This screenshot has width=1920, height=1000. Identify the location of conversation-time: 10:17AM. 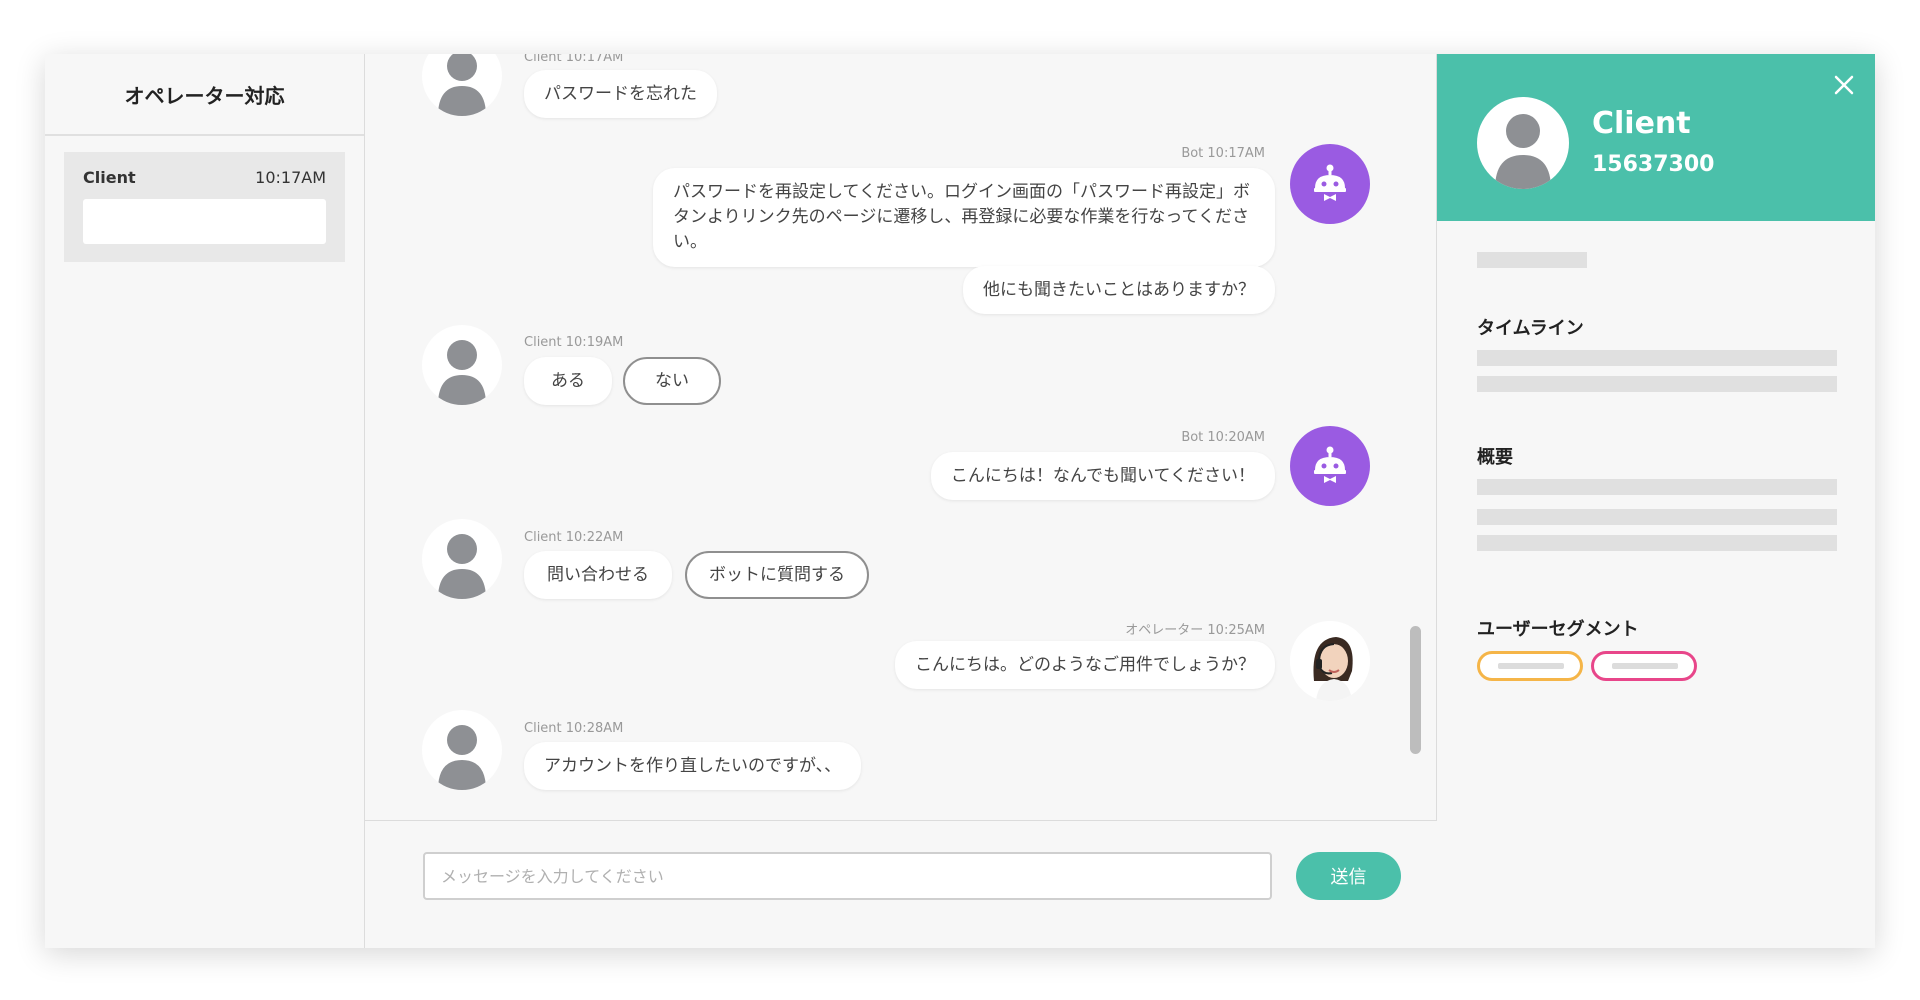
(290, 177).